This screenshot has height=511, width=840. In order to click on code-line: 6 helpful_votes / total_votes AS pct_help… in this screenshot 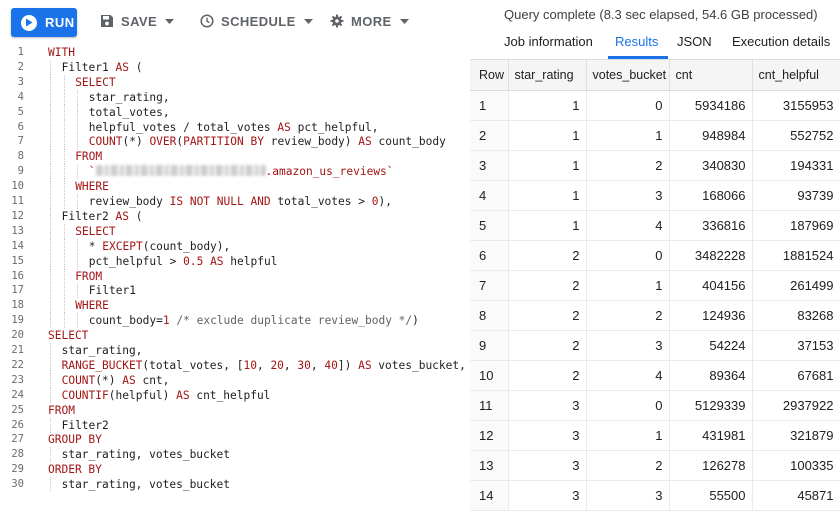, I will do `click(235, 127)`.